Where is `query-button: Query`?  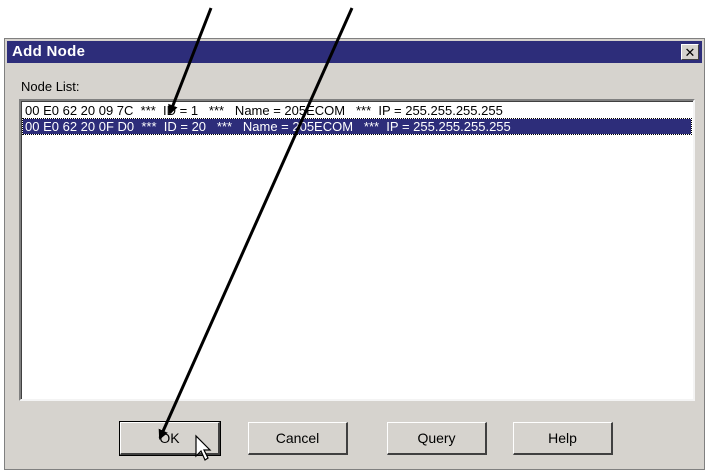
query-button: Query is located at coordinates (437, 438).